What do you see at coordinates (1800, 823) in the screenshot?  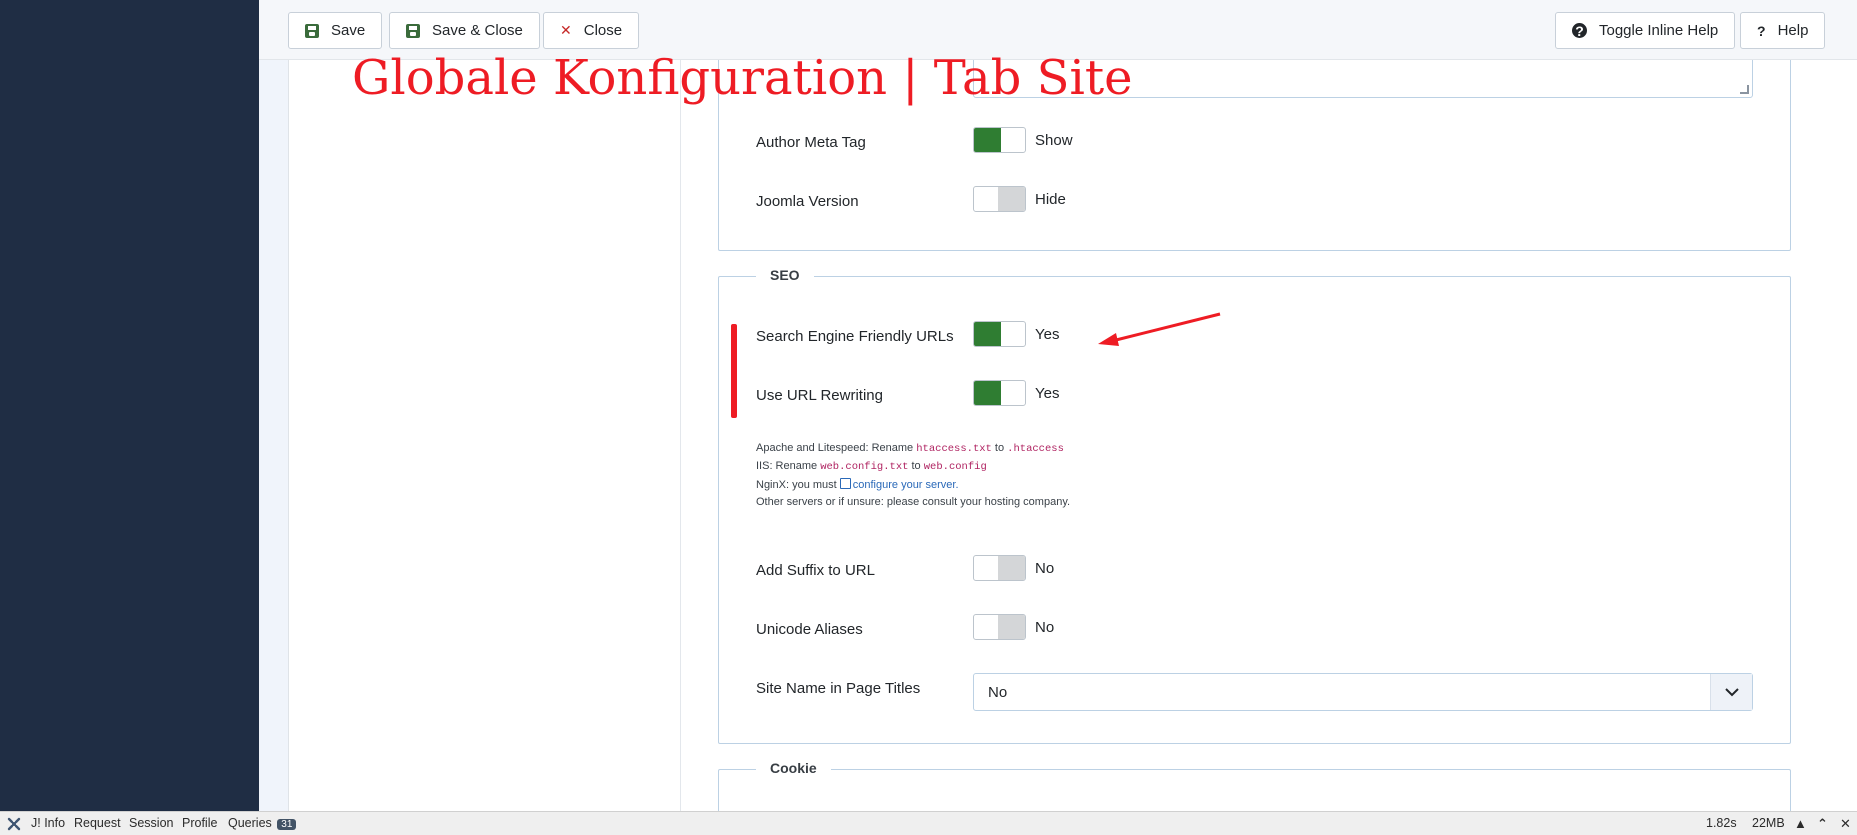 I see `folder-open-icon: ▲` at bounding box center [1800, 823].